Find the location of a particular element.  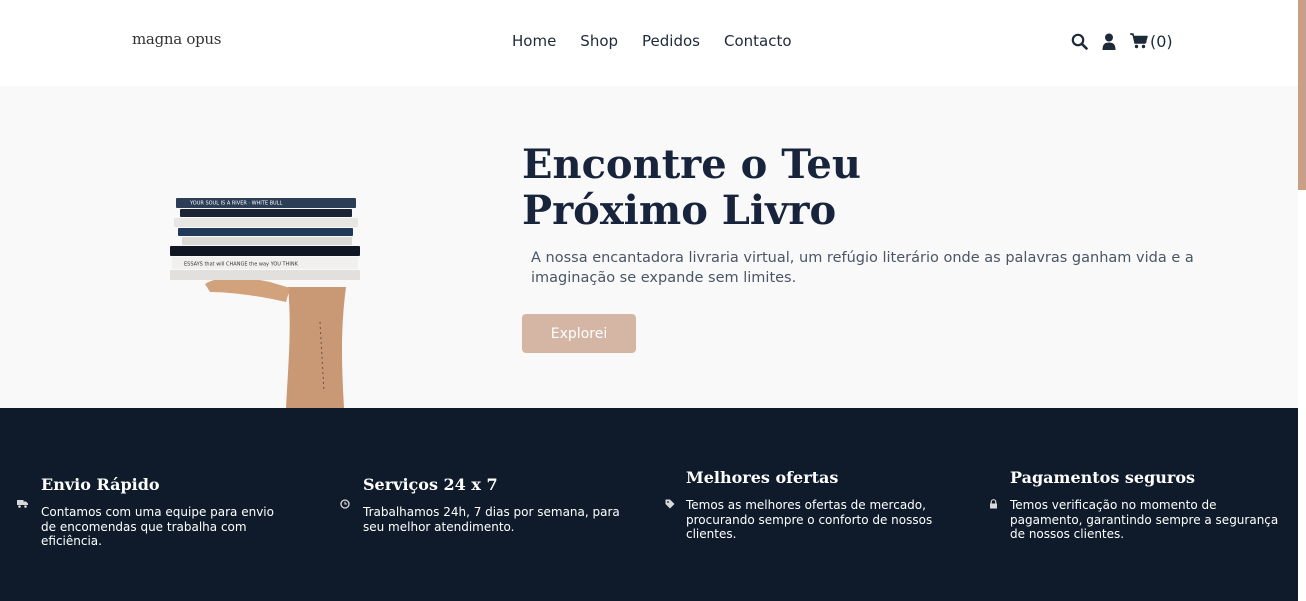

scrollbar-thumb is located at coordinates (1302, 95).